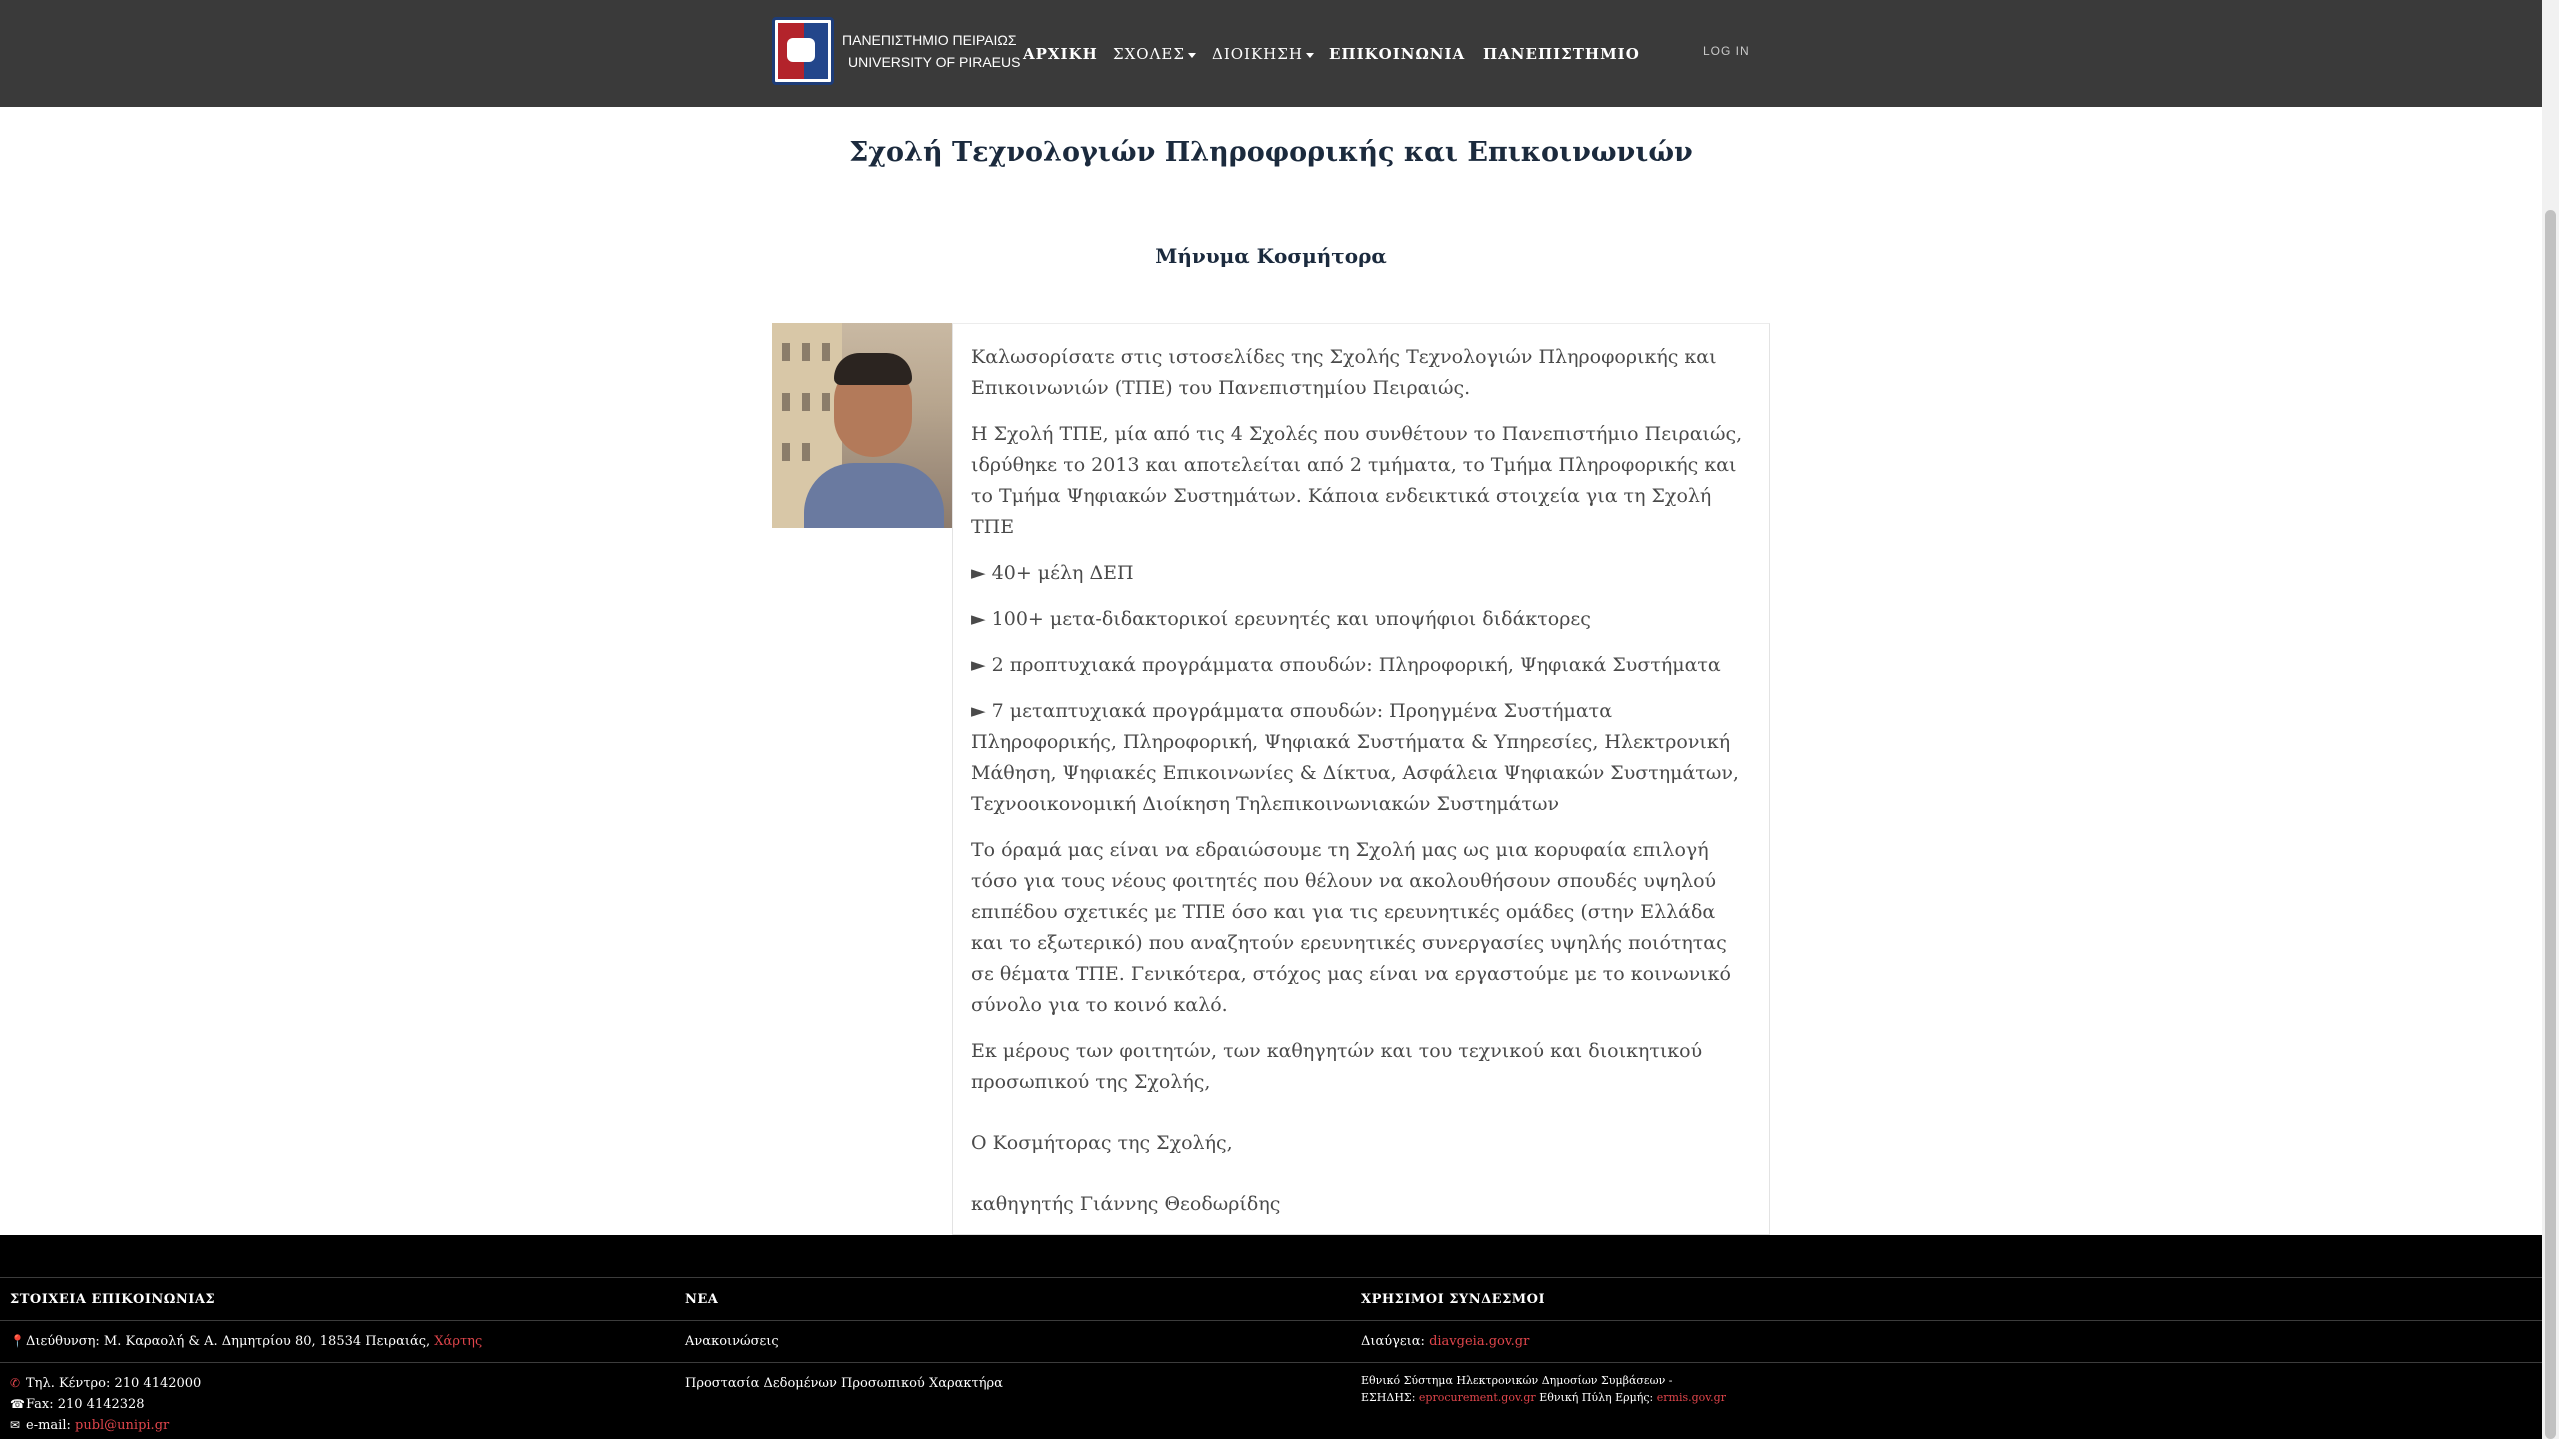 The width and height of the screenshot is (2559, 1439). Describe the element at coordinates (1726, 51) in the screenshot. I see `login-link: LOG IN` at that location.